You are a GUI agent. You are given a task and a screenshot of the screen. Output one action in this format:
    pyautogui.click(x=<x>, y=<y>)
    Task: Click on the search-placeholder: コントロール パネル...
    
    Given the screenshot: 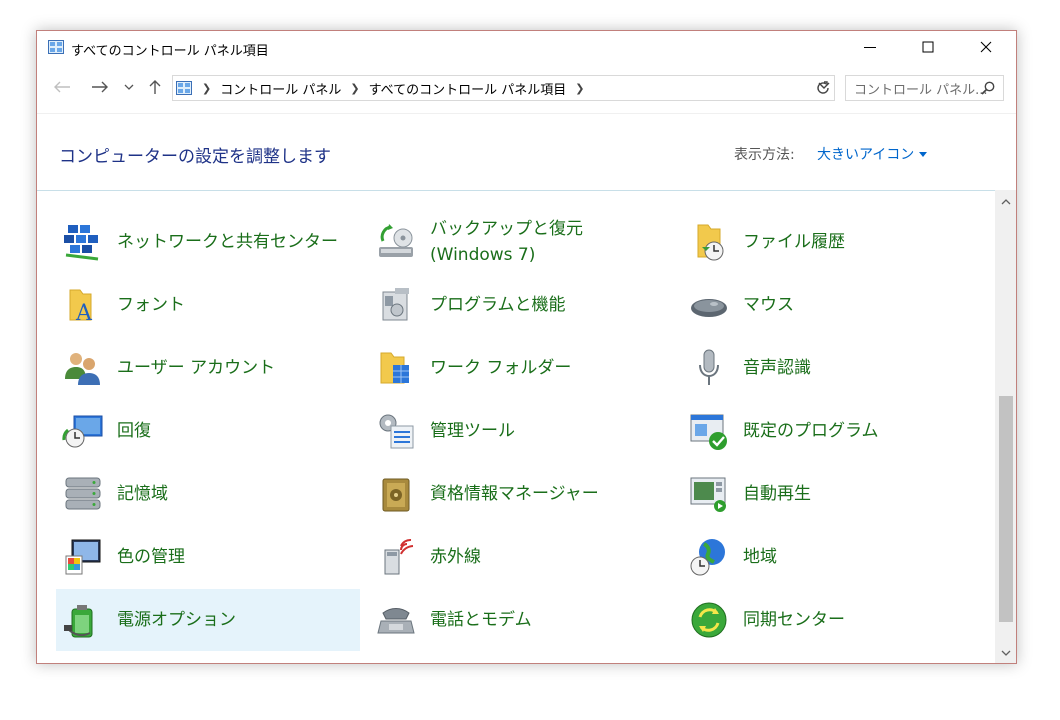 What is the action you would take?
    pyautogui.click(x=921, y=90)
    